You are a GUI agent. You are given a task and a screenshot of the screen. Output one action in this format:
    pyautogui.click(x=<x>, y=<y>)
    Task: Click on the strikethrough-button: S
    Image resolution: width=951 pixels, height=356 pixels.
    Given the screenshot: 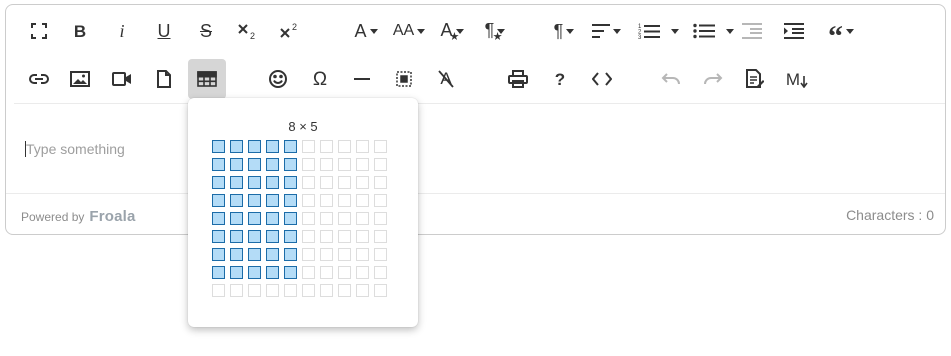 What is the action you would take?
    pyautogui.click(x=206, y=31)
    